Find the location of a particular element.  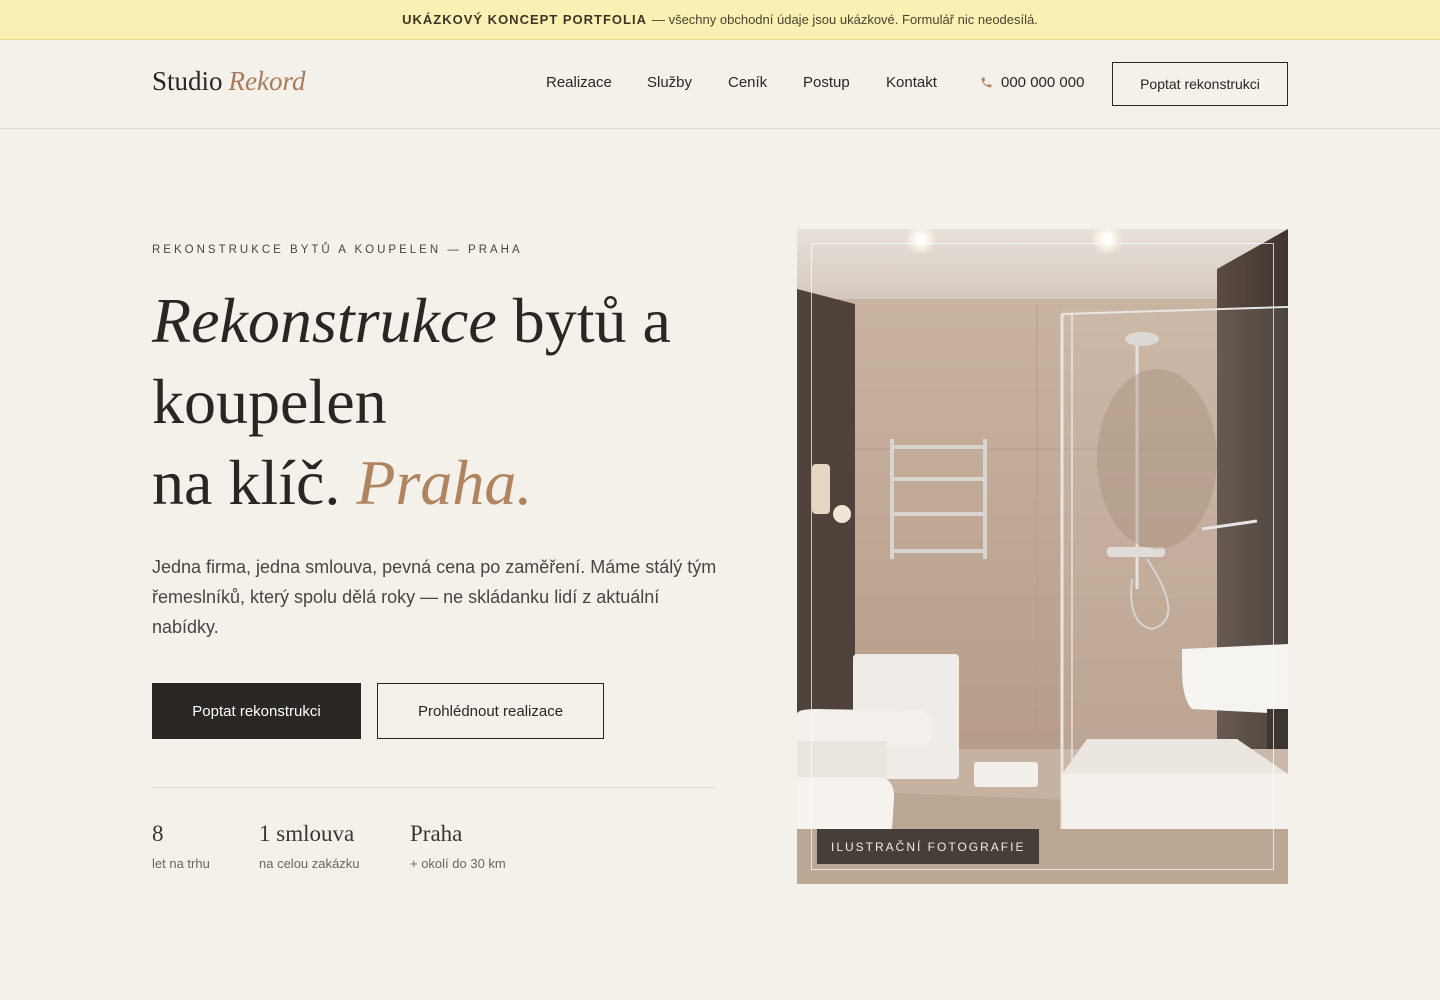

hero-title-line3: na klíč. is located at coordinates (246, 482).